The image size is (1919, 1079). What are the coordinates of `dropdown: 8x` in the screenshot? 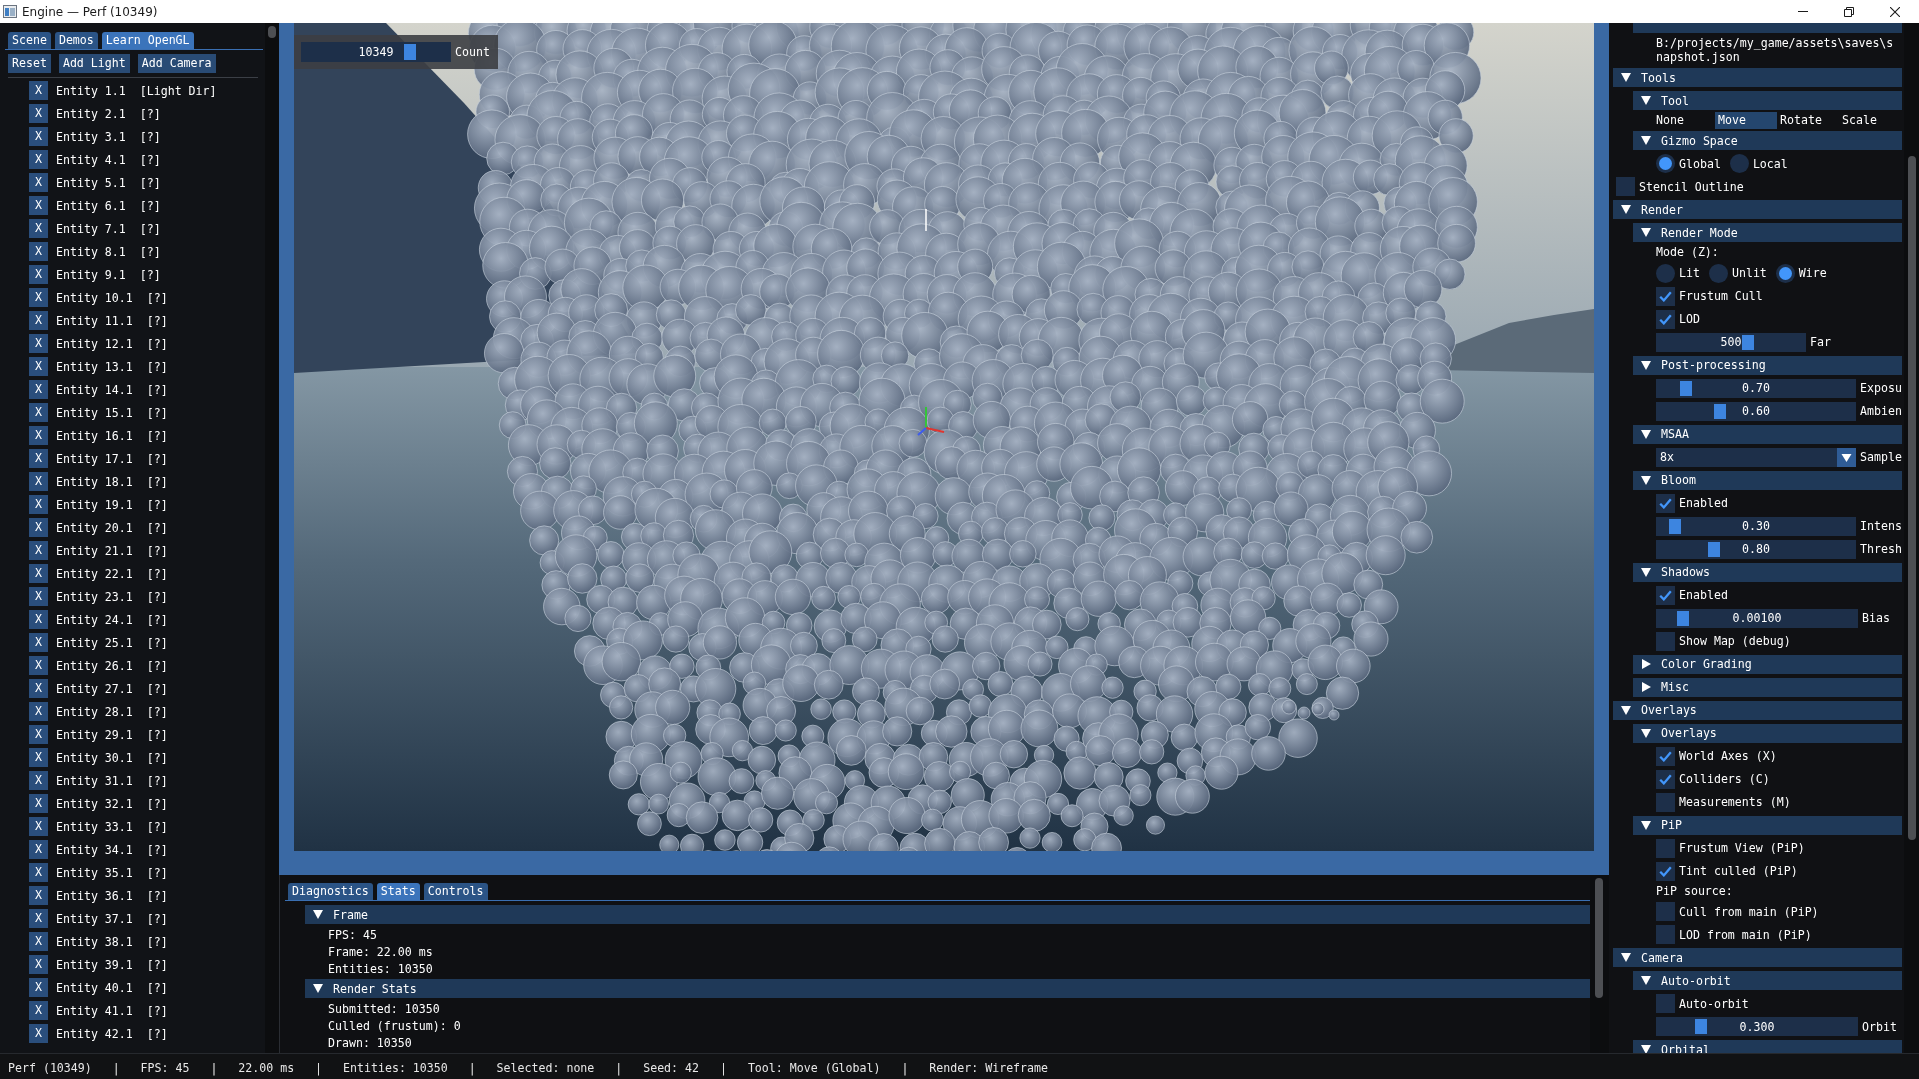 It's located at (1756, 457).